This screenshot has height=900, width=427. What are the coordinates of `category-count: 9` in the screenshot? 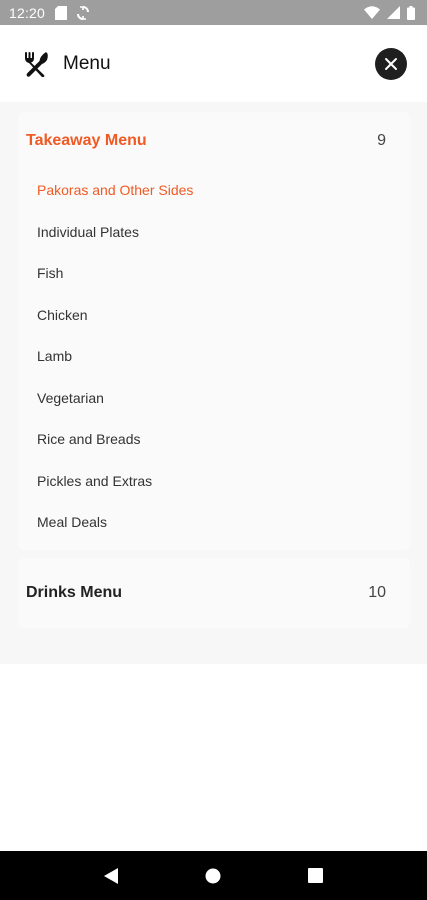 It's located at (381, 140).